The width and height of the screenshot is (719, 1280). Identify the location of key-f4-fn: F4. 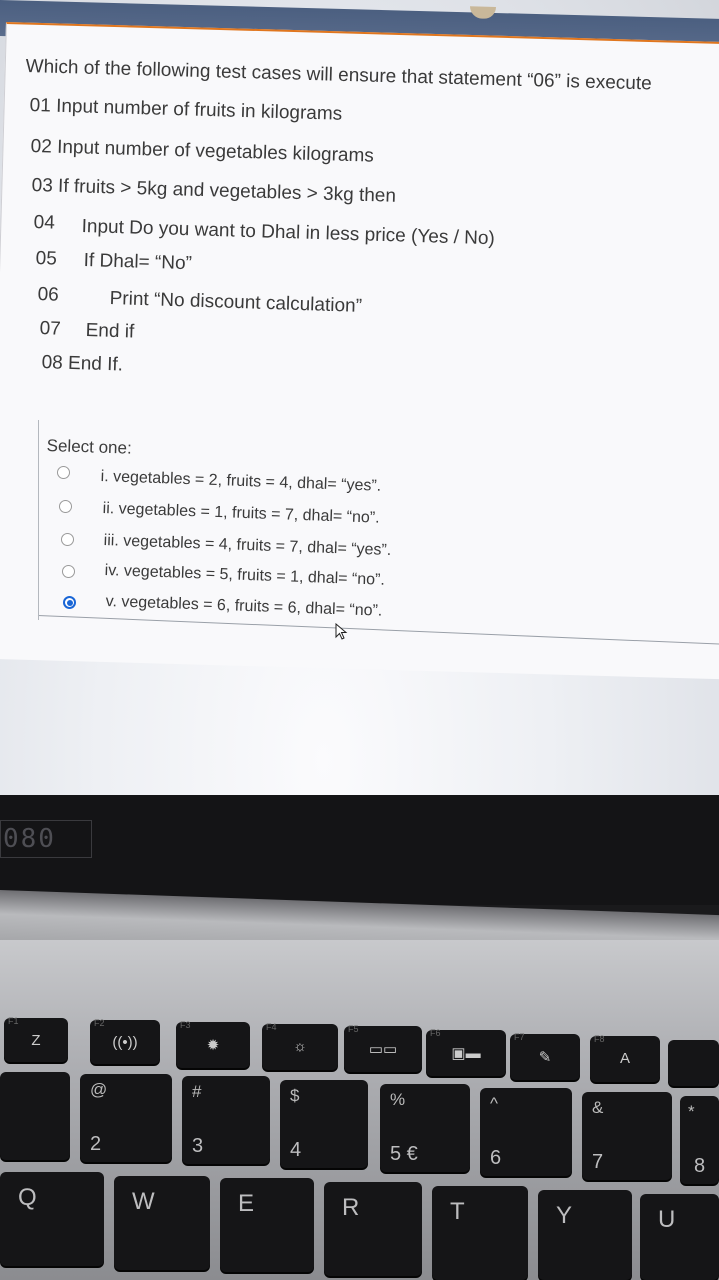
(271, 1027).